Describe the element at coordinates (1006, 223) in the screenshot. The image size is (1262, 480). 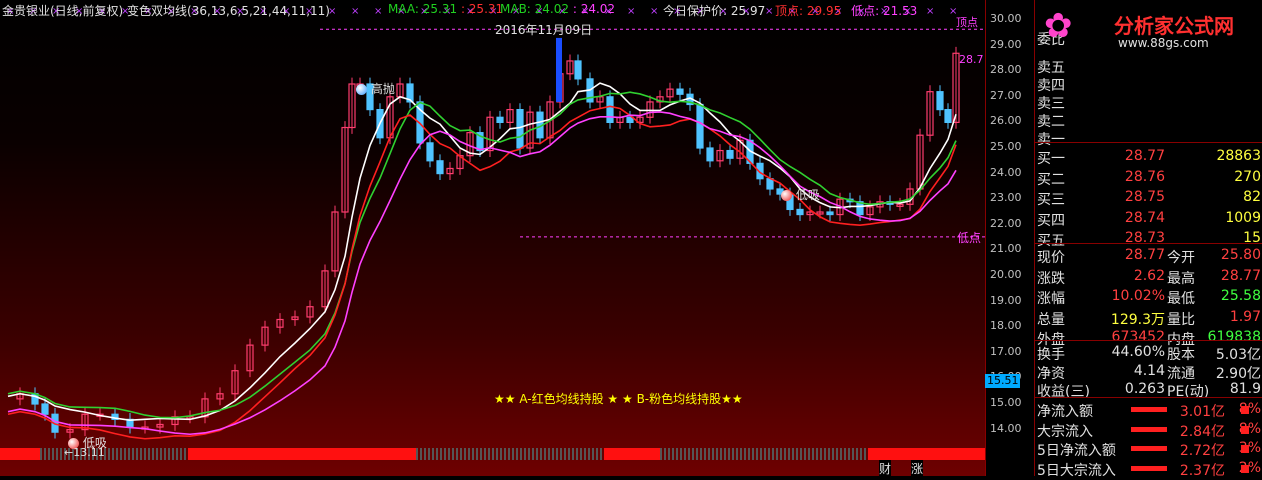
I see `price-tick: 22.00` at that location.